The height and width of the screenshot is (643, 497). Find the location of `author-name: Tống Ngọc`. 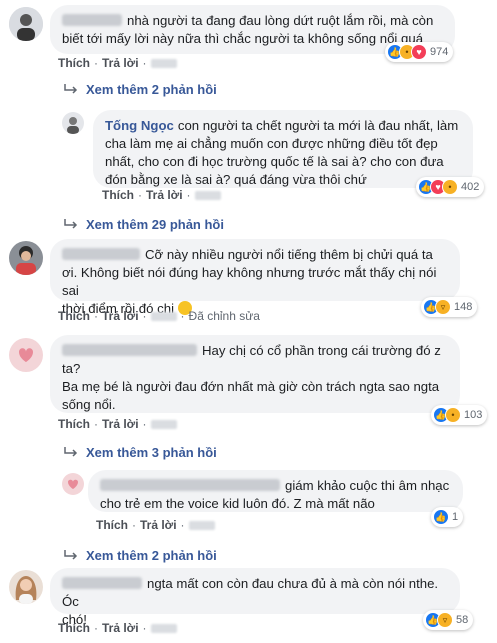

author-name: Tống Ngọc is located at coordinates (139, 125).